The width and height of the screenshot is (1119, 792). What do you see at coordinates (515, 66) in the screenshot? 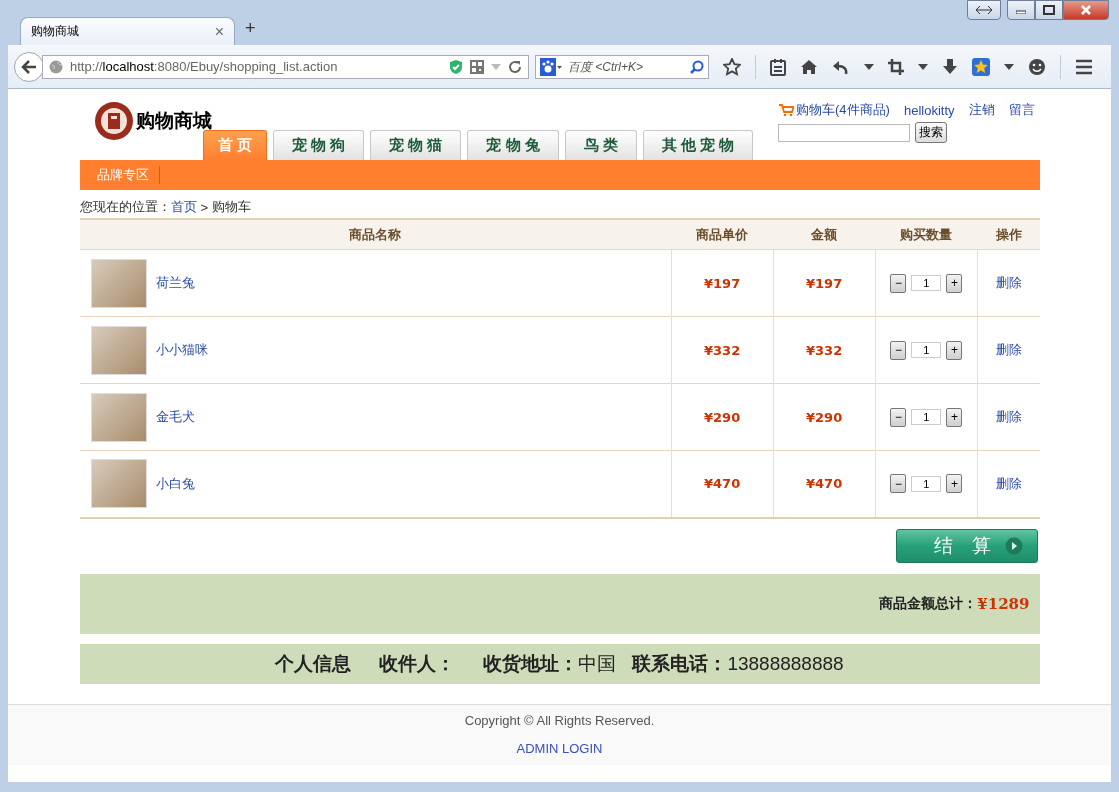
I see `reload-icon` at bounding box center [515, 66].